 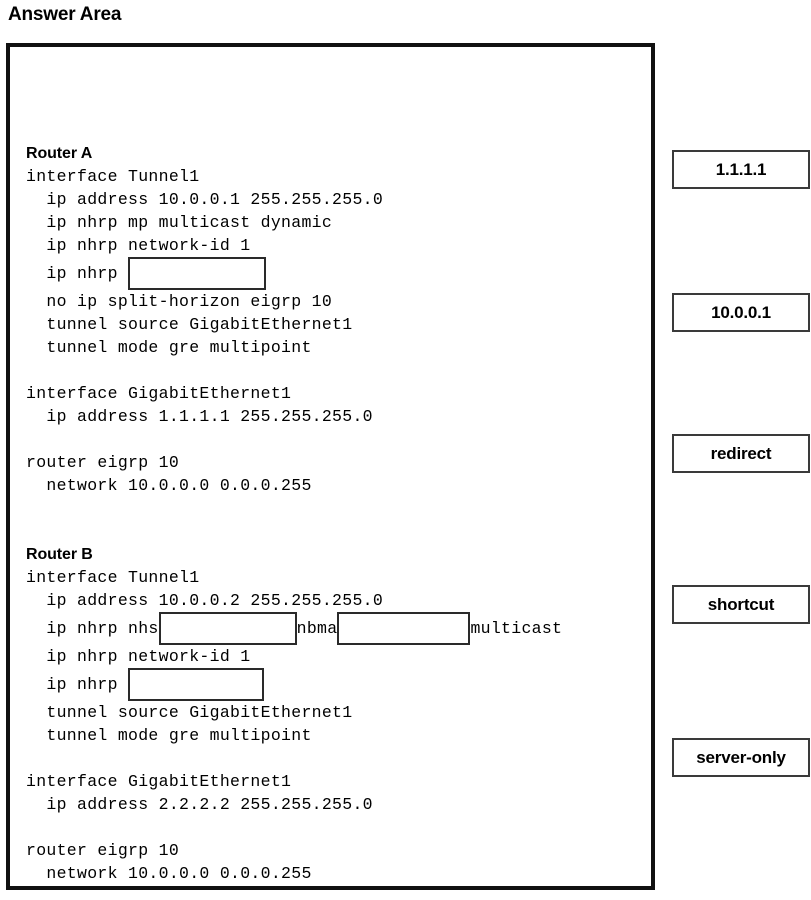 I want to click on config-line-text: ip nhrp nhs, so click(x=92, y=628).